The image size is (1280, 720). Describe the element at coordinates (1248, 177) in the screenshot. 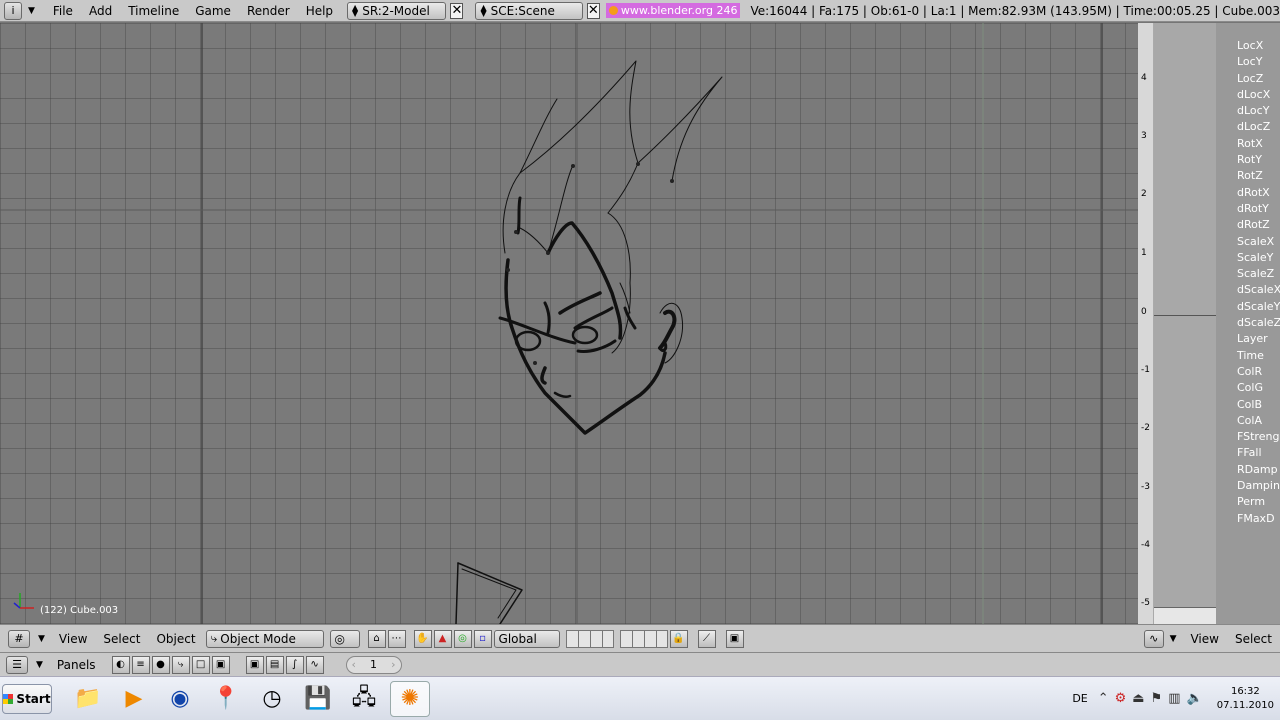

I see `ipo-channel: RotZ` at that location.